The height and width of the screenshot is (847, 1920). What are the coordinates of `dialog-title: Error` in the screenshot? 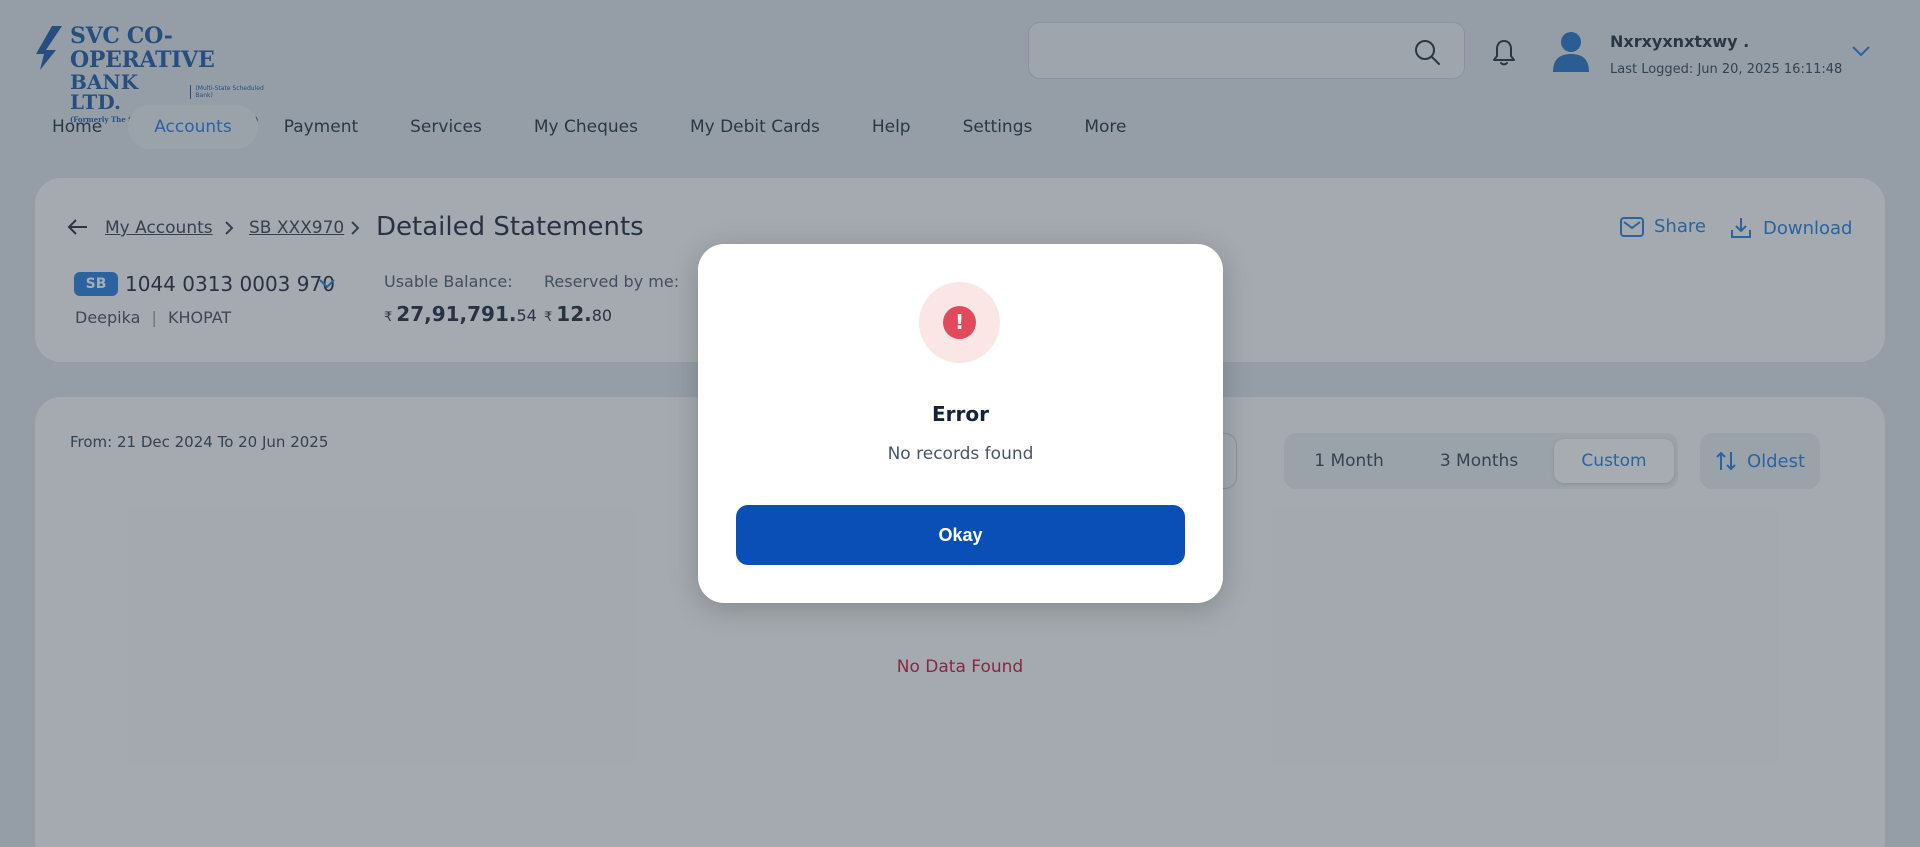 It's located at (960, 414).